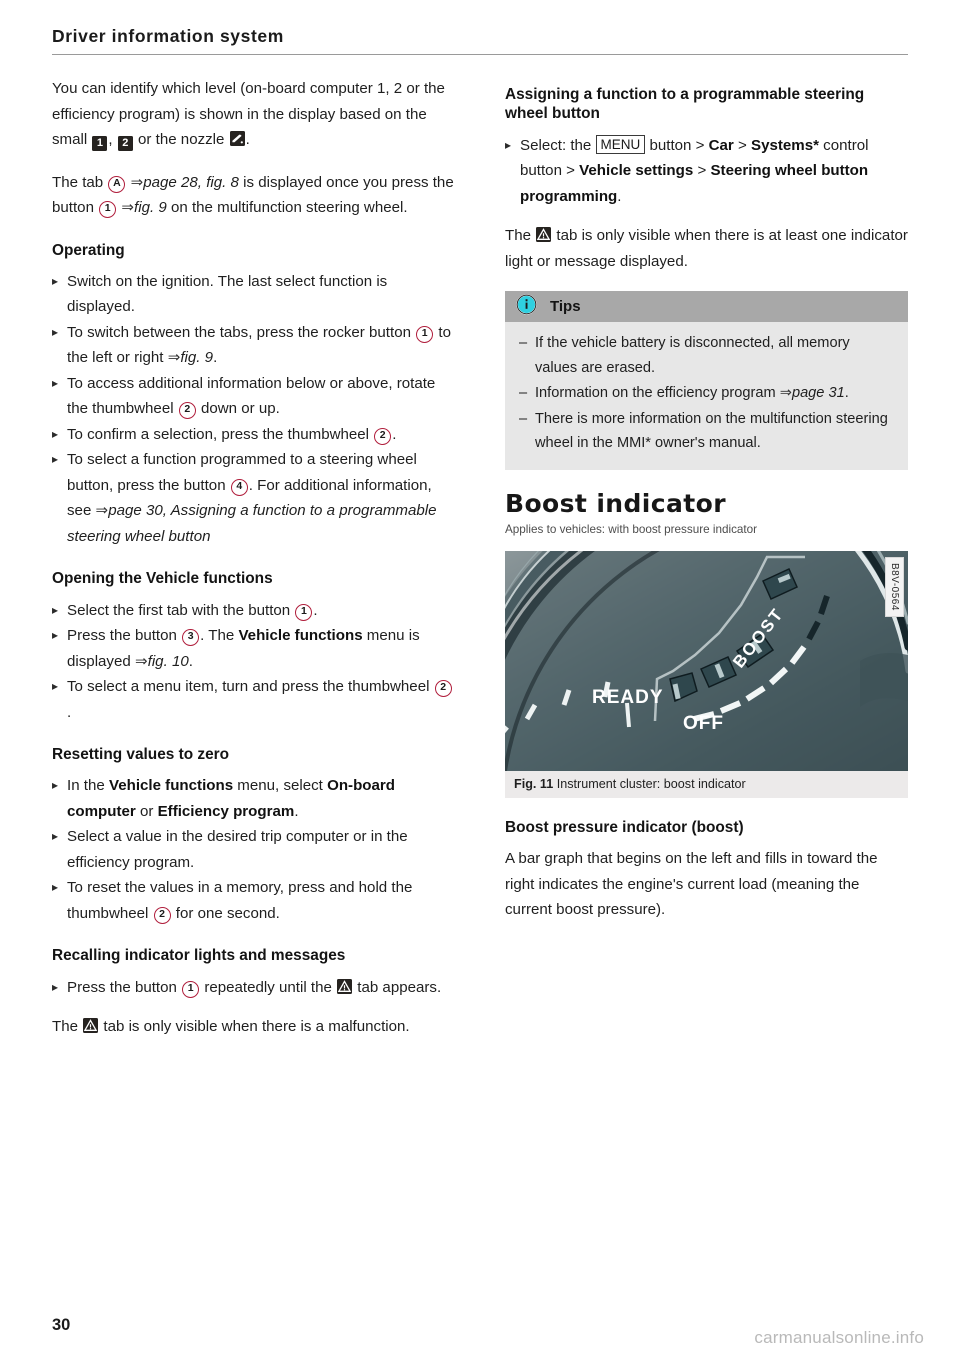 The width and height of the screenshot is (960, 1361). Describe the element at coordinates (636, 170) in the screenshot. I see `menu-name-vehicle-settings: Vehicle settings` at that location.